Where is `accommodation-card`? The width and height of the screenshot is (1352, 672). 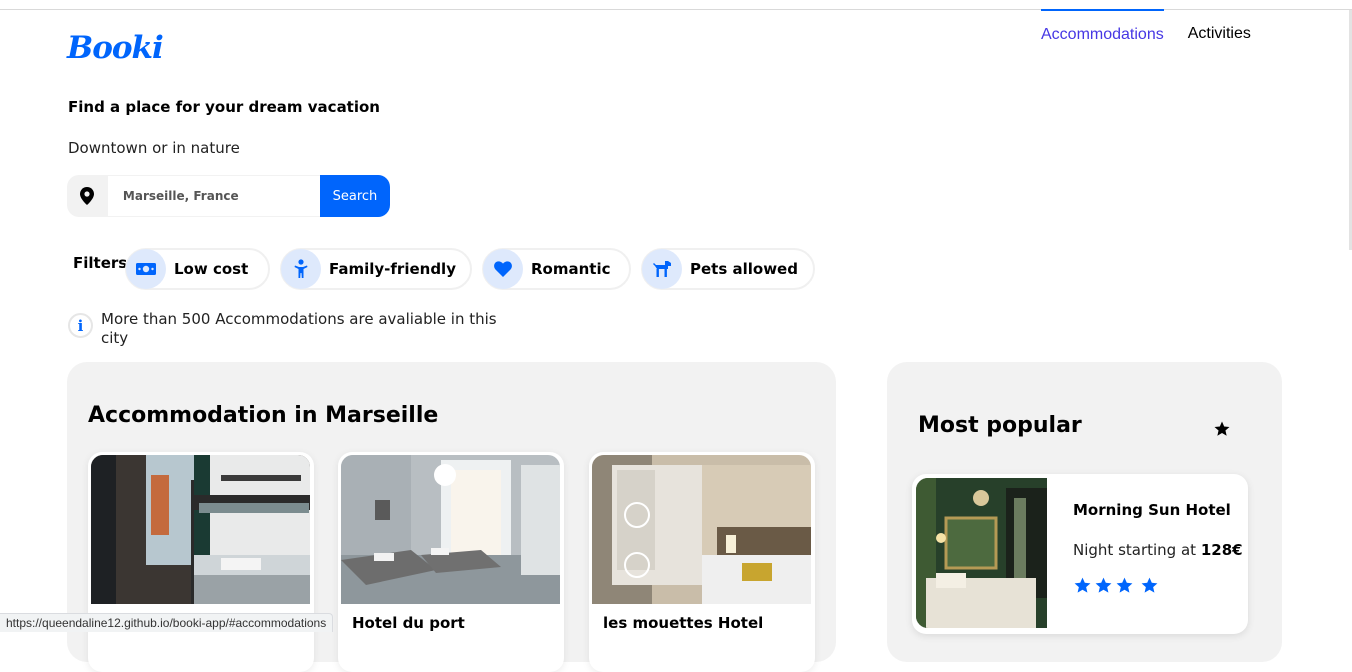 accommodation-card is located at coordinates (201, 562).